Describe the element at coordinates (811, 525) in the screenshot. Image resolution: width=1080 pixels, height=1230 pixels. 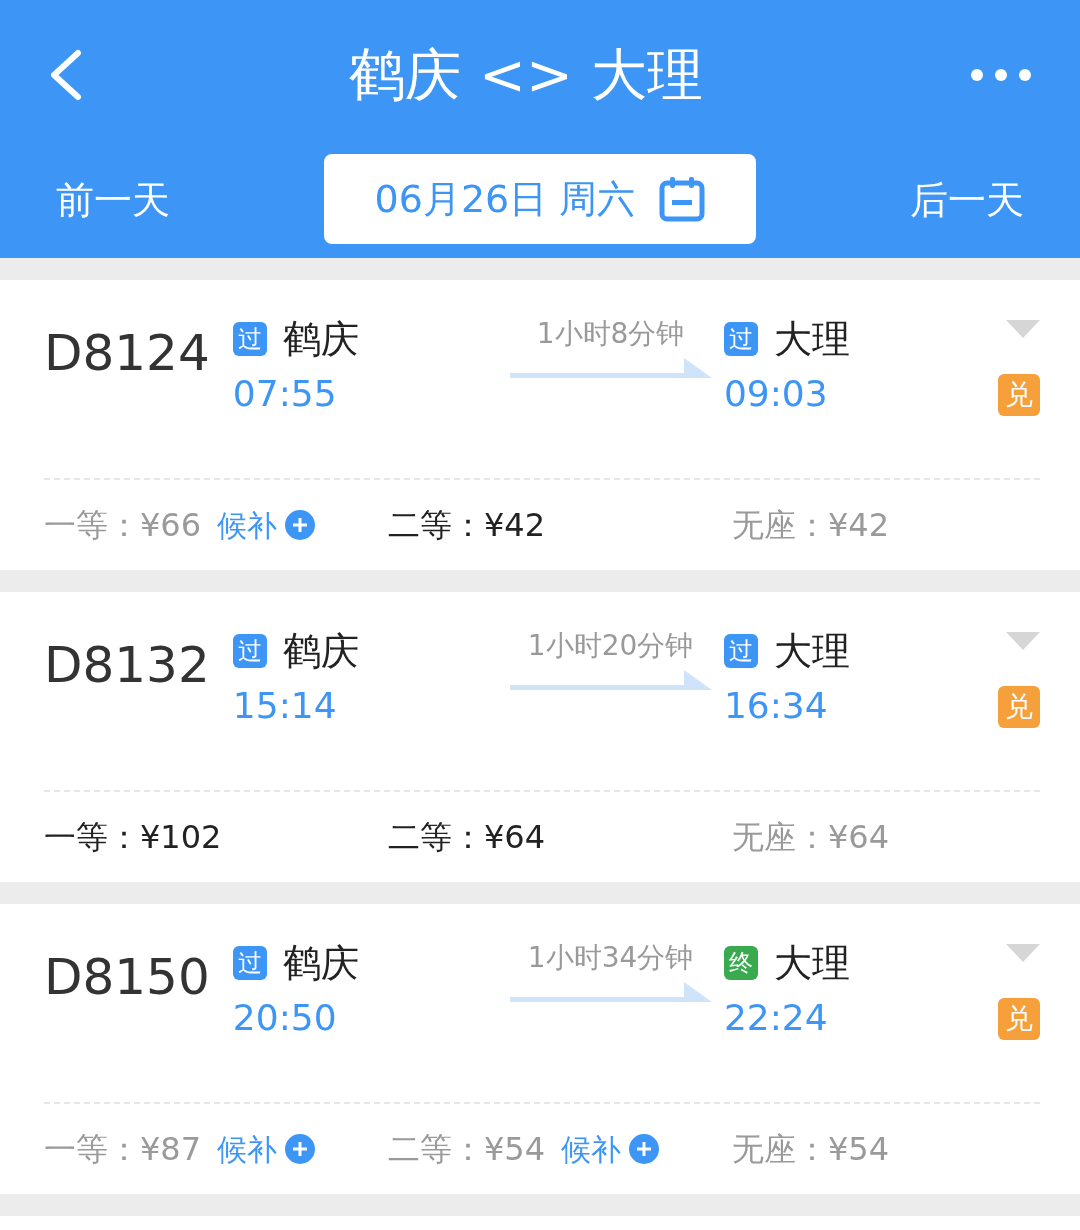
I see `seat-price: 无座：¥42` at that location.